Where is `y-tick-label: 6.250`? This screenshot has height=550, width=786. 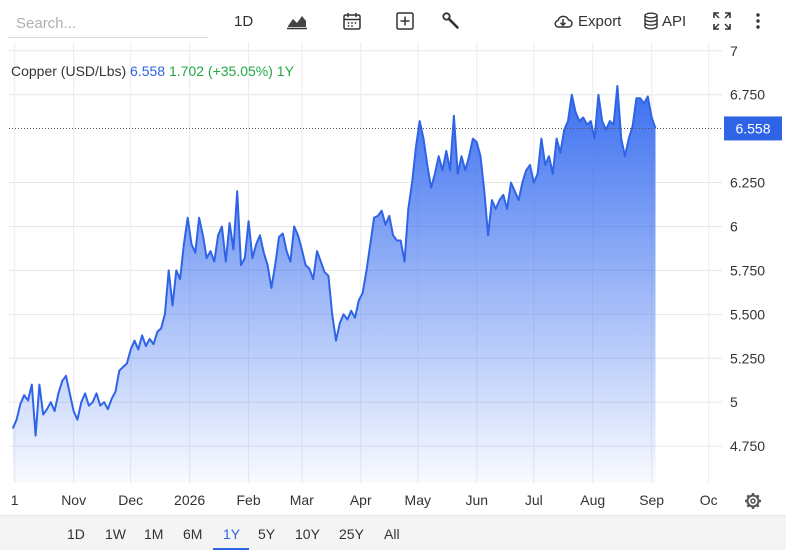
y-tick-label: 6.250 is located at coordinates (747, 183).